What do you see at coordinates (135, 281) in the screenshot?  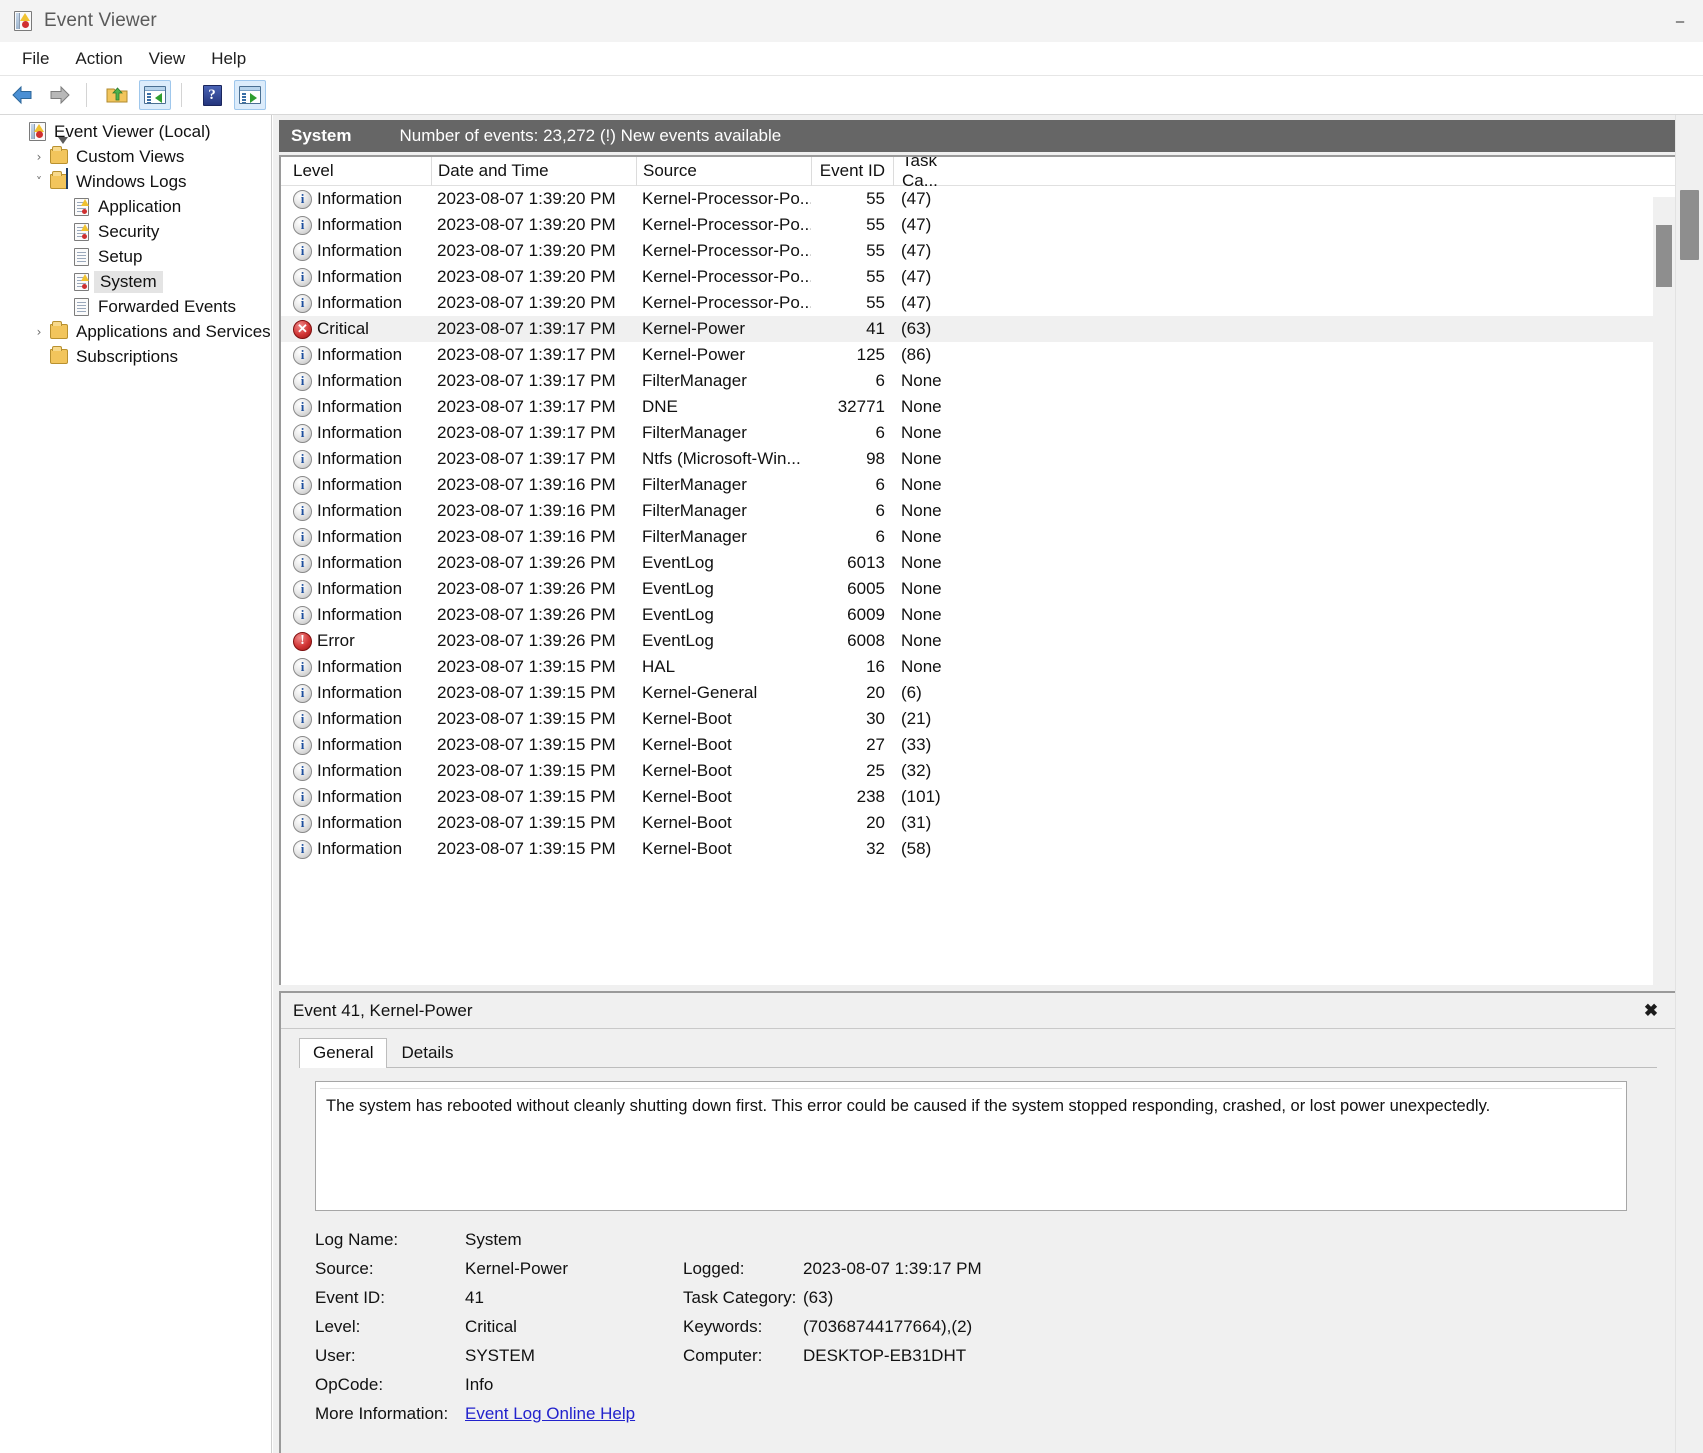 I see `sidebar-item-system: System` at bounding box center [135, 281].